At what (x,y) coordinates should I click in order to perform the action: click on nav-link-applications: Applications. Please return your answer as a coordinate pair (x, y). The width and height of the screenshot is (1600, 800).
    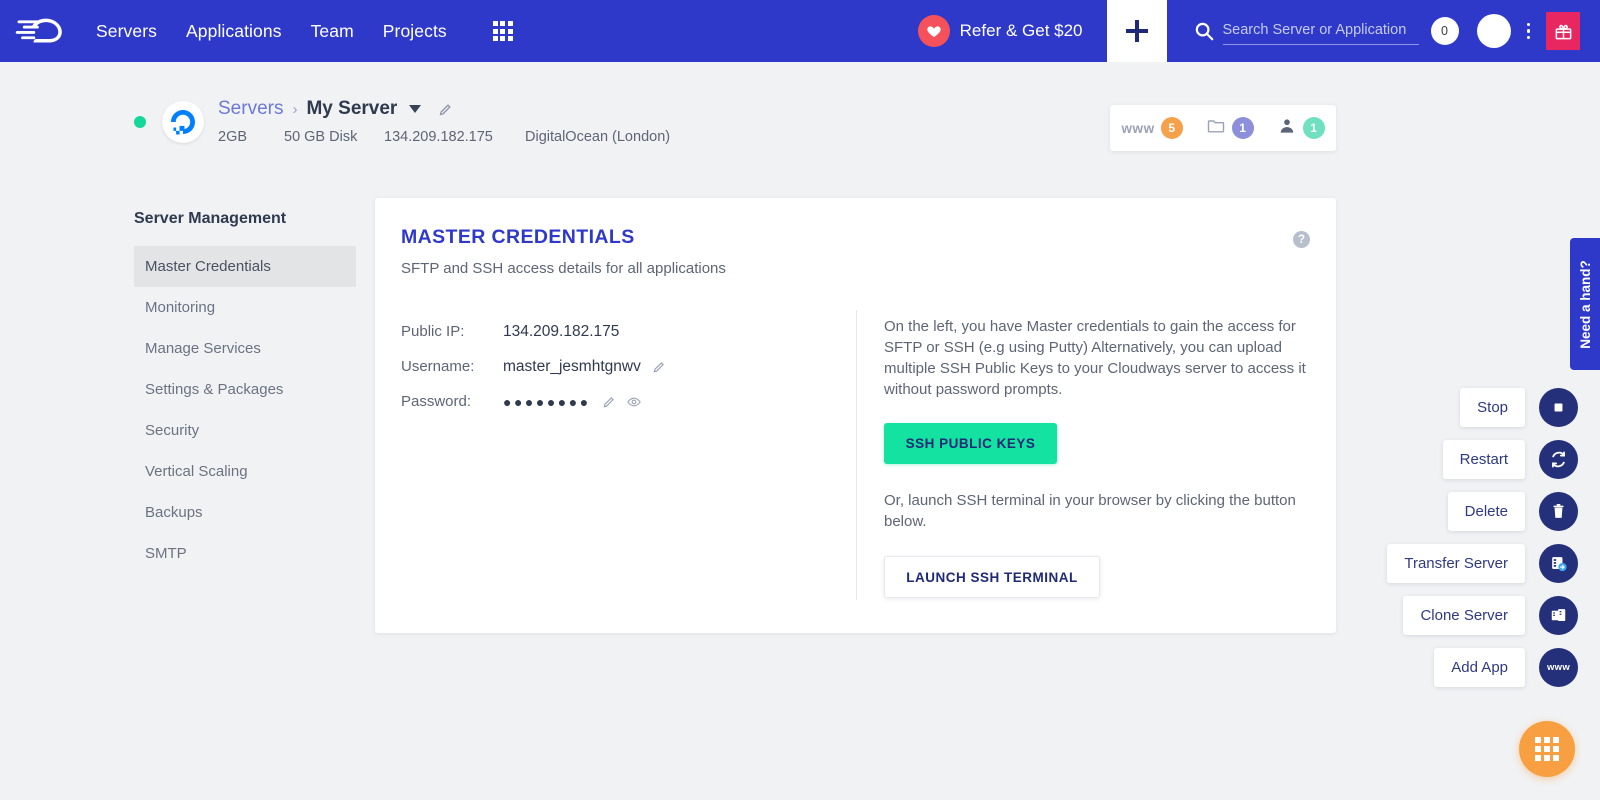
    Looking at the image, I should click on (234, 31).